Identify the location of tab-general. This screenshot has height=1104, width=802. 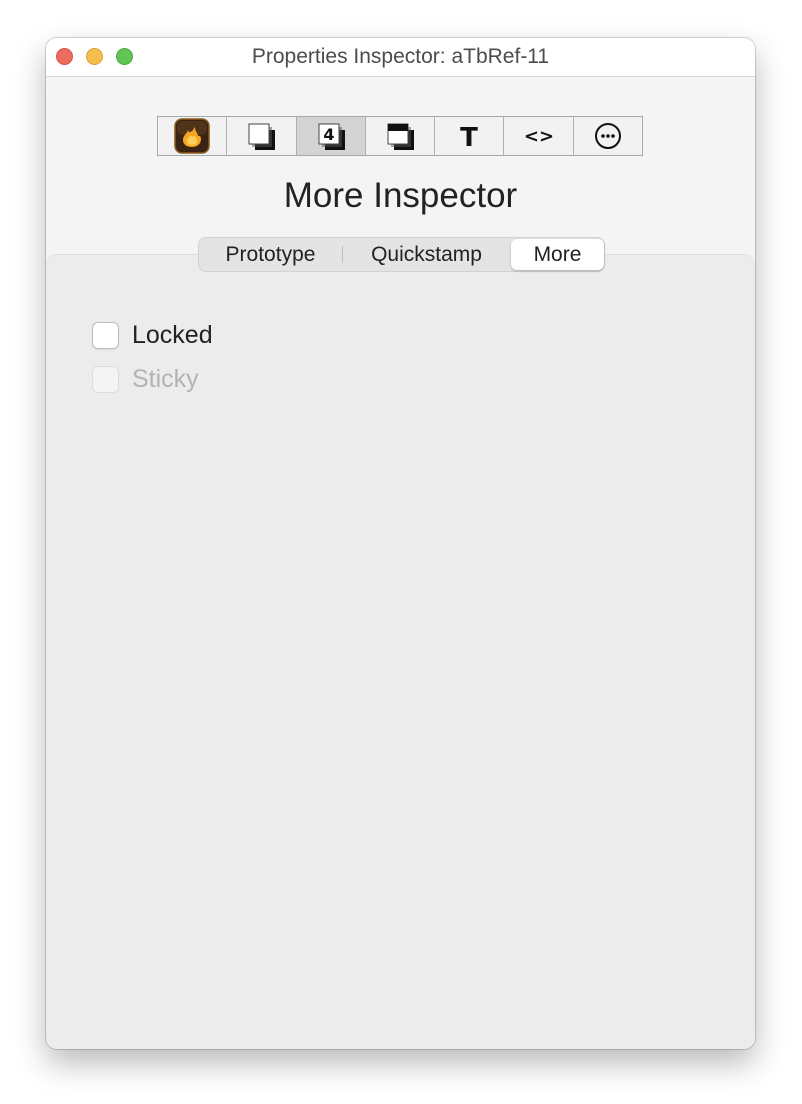
(262, 136).